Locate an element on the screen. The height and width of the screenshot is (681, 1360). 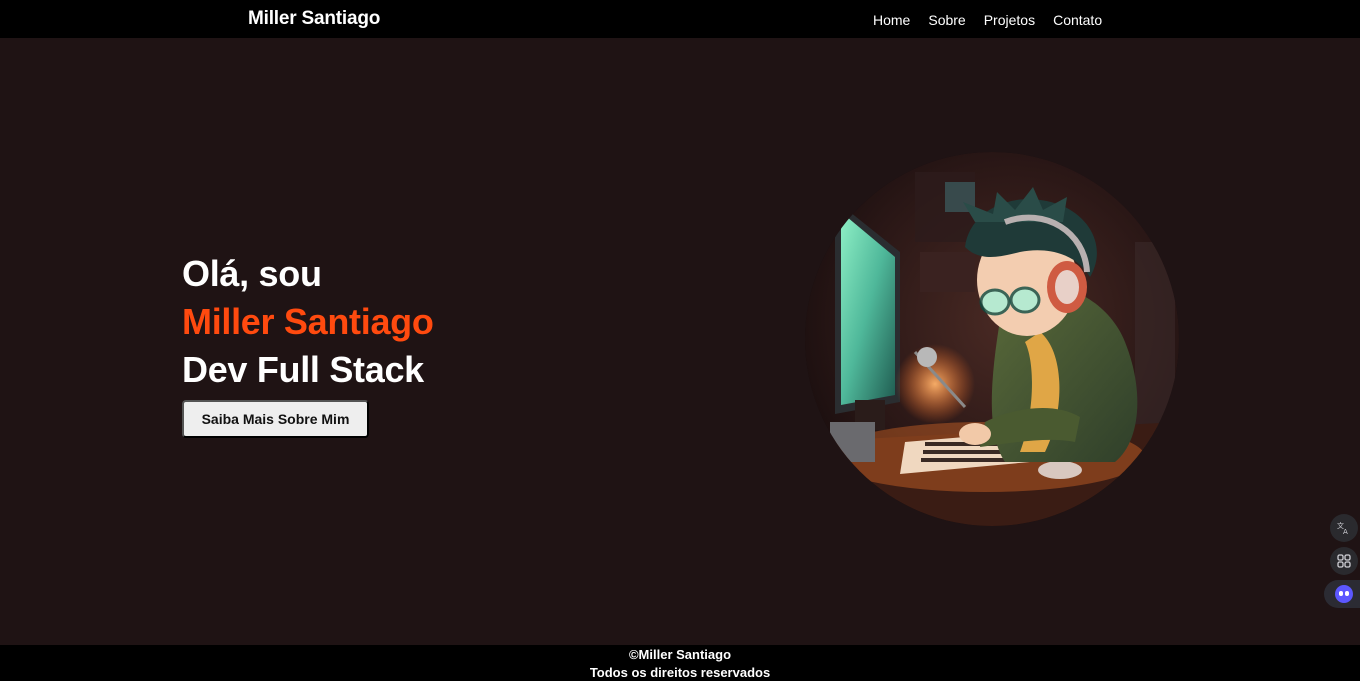
hero-heading: Olá, sou Miller Santiago Dev Full Stack is located at coordinates (308, 322).